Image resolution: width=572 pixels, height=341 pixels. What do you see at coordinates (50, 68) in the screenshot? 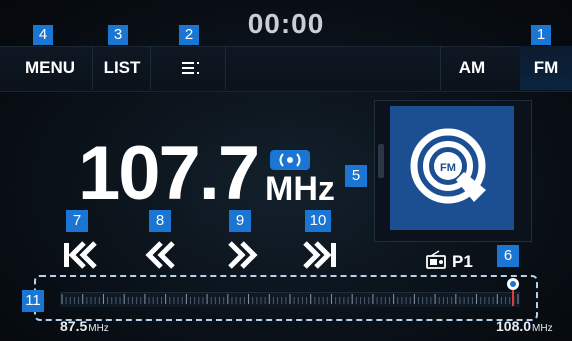
I see `menu-button: MENU` at bounding box center [50, 68].